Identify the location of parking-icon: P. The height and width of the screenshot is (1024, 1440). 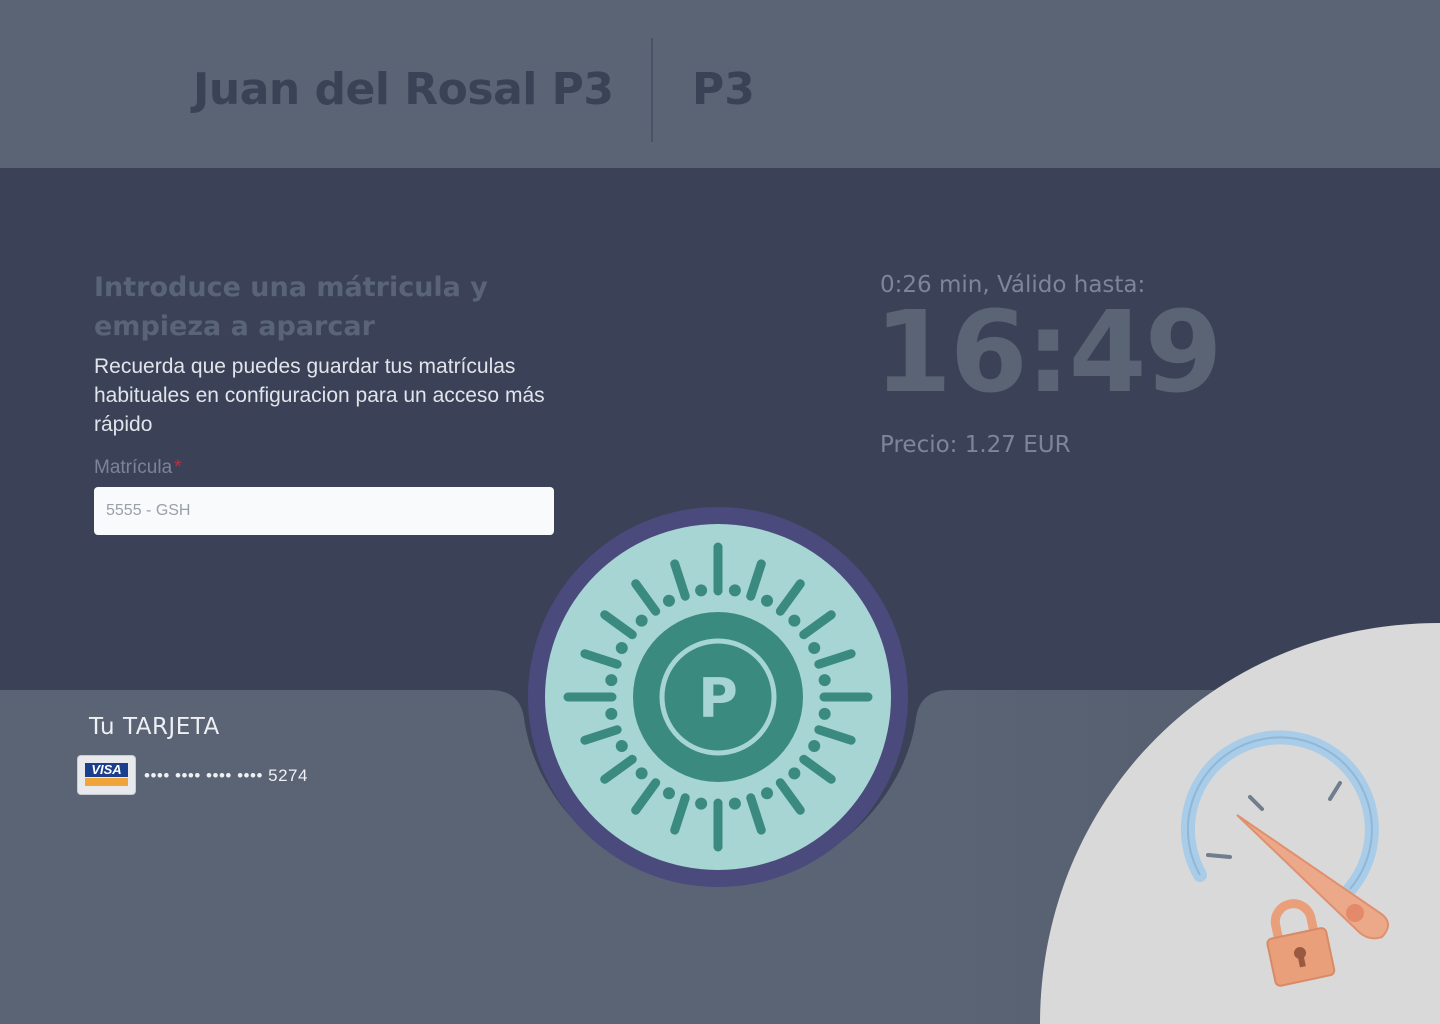
(718, 697).